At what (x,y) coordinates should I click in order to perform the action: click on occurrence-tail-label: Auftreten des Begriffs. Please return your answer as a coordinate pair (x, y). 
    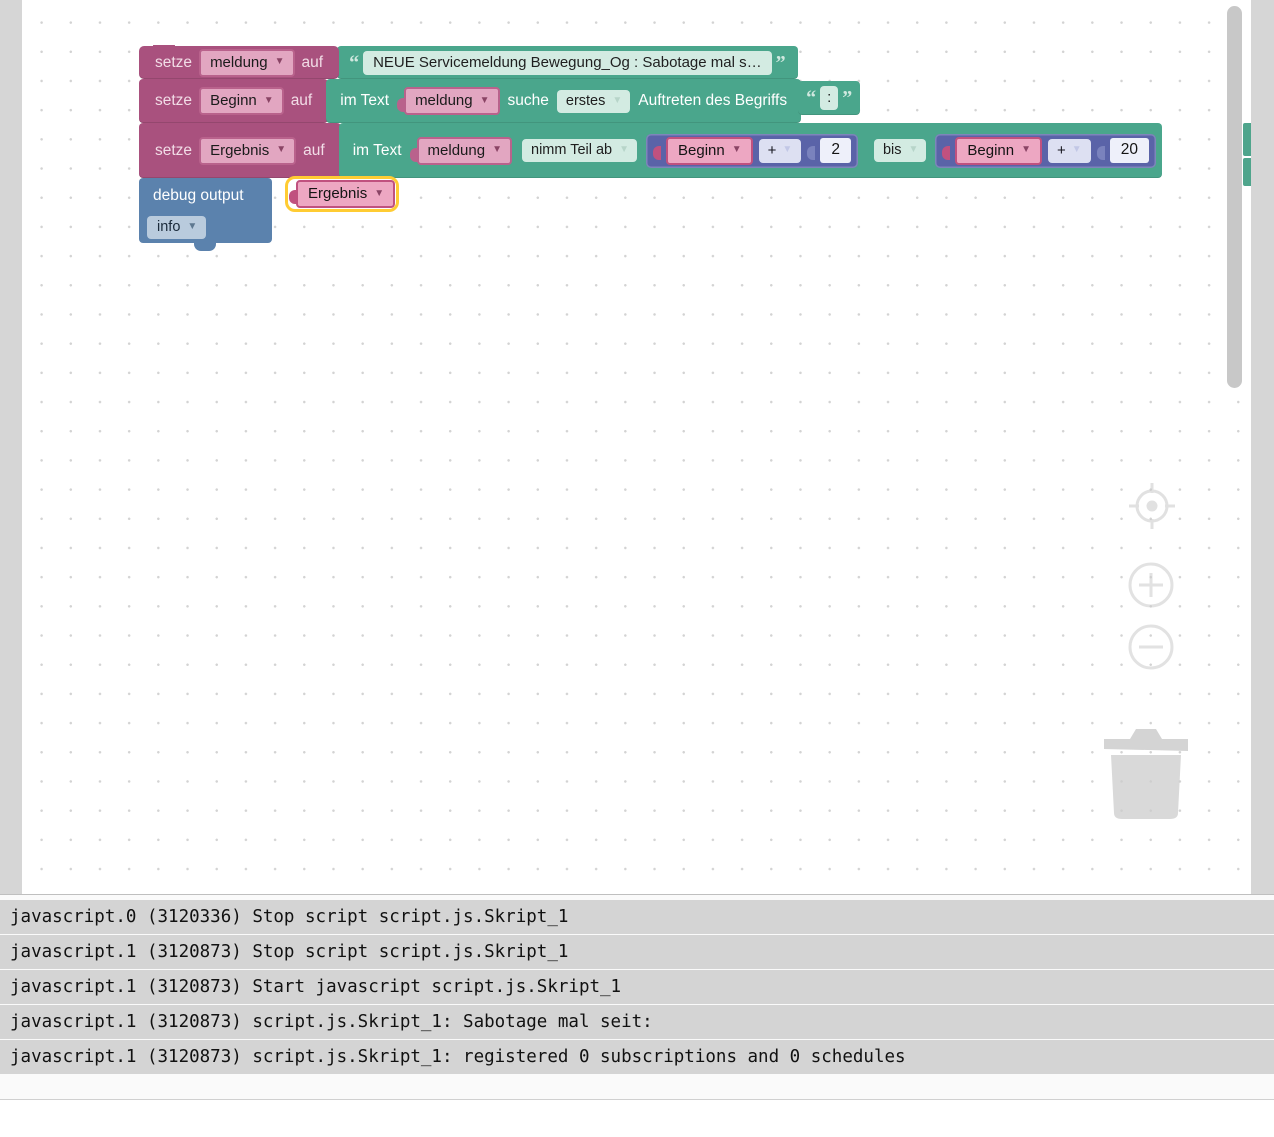
    Looking at the image, I should click on (713, 100).